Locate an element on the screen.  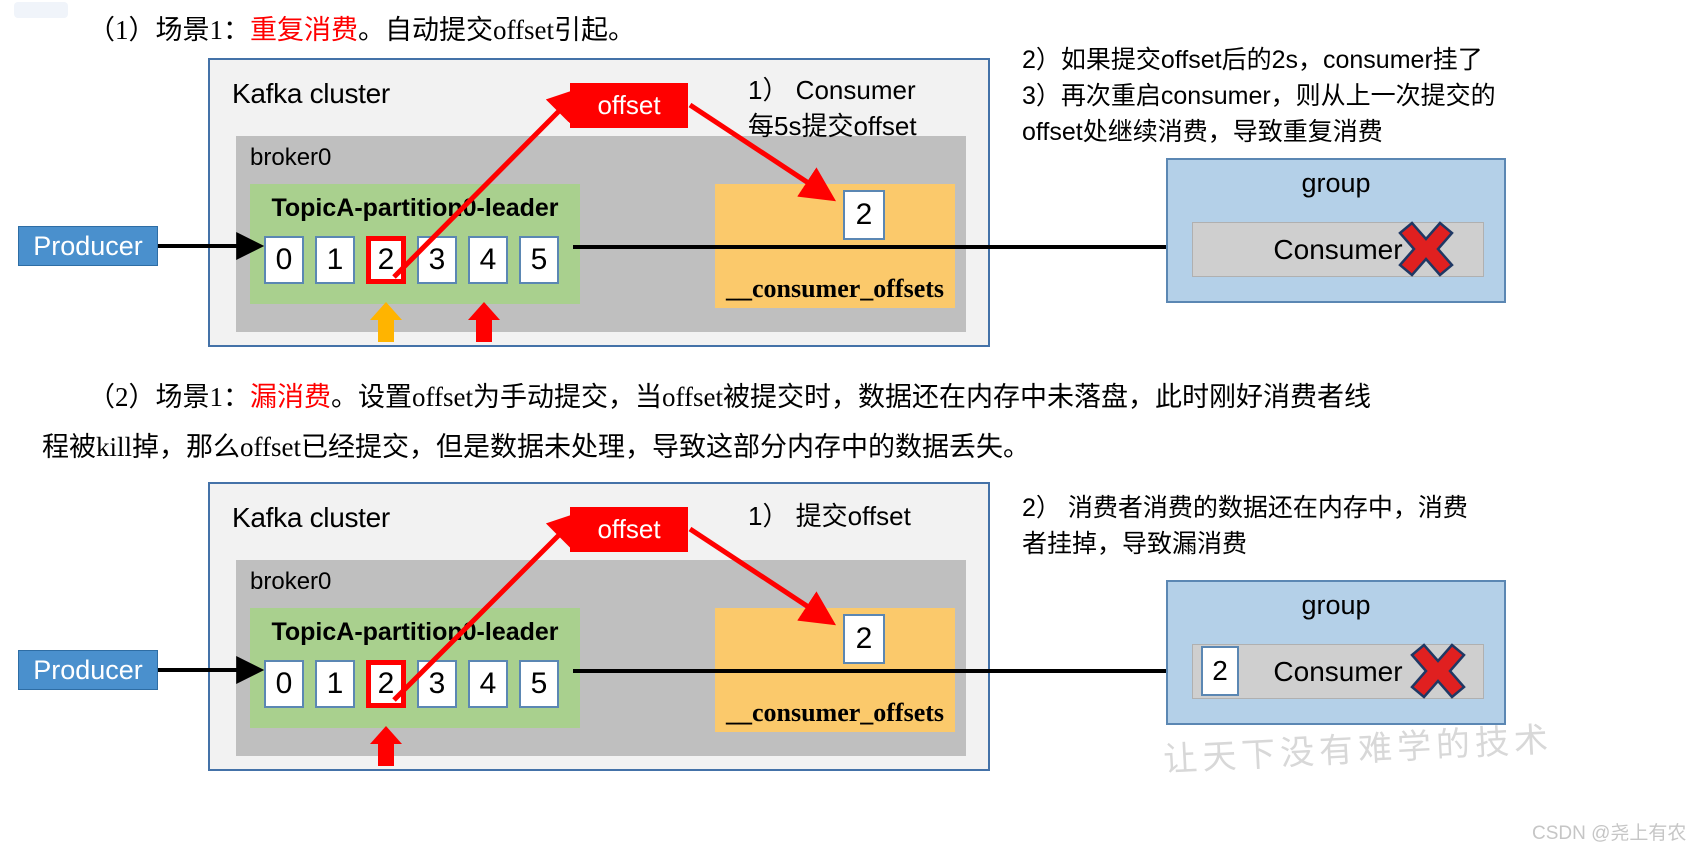
section2-offset-chip: offset is located at coordinates (629, 529).